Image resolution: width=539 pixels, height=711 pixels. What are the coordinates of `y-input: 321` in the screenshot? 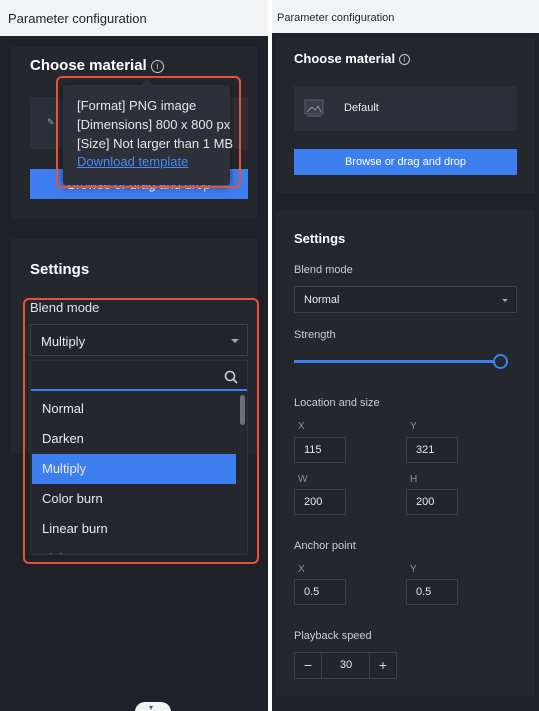 It's located at (432, 450).